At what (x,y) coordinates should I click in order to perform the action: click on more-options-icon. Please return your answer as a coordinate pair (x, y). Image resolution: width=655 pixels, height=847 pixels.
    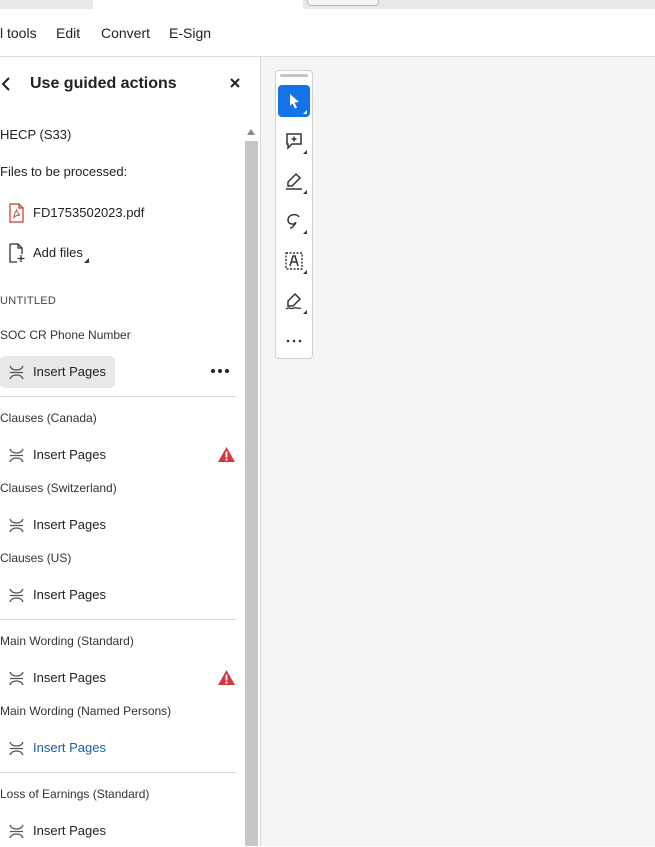
    Looking at the image, I should click on (220, 371).